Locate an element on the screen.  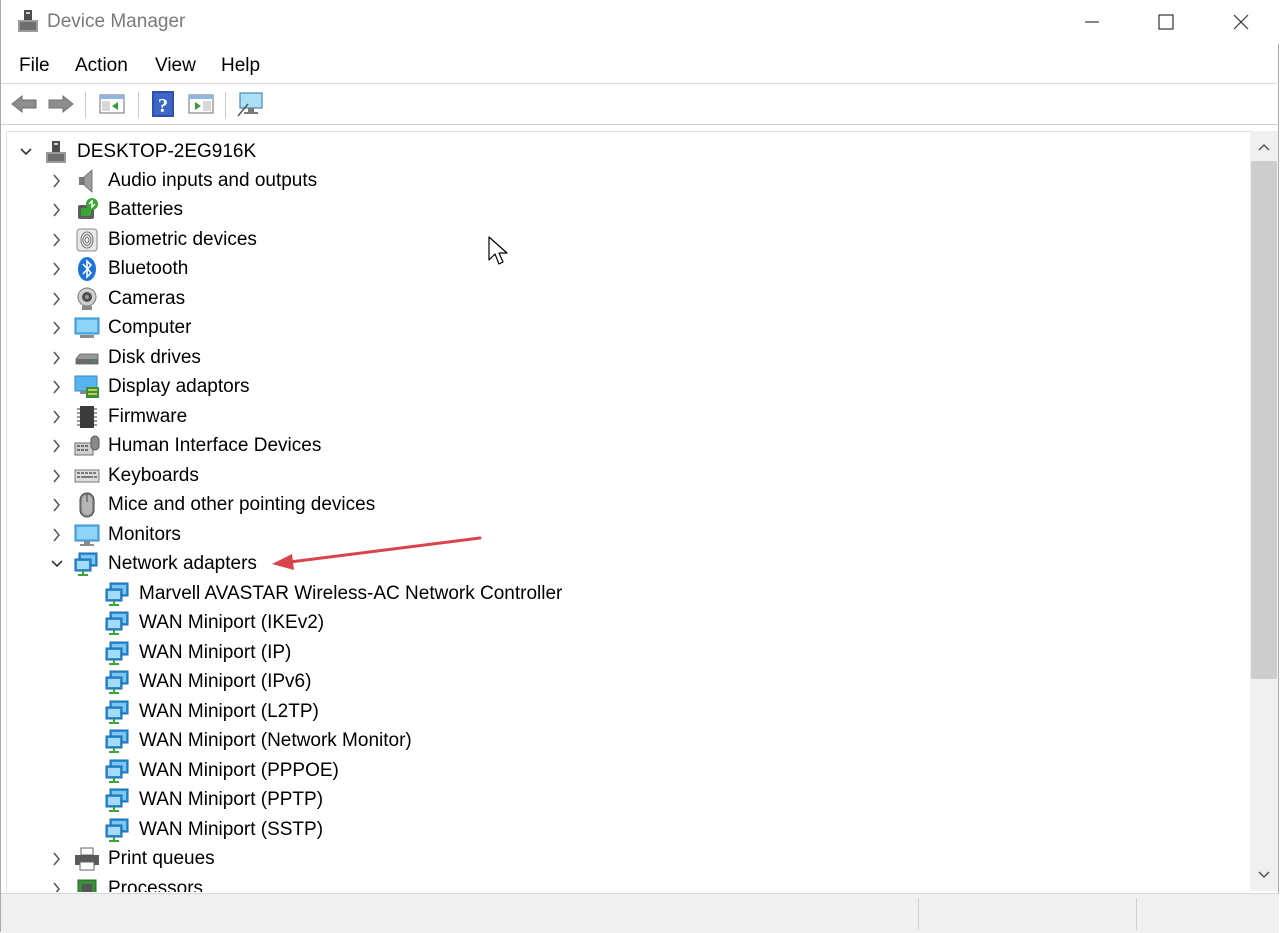
tree-category-label: Computer is located at coordinates (150, 327).